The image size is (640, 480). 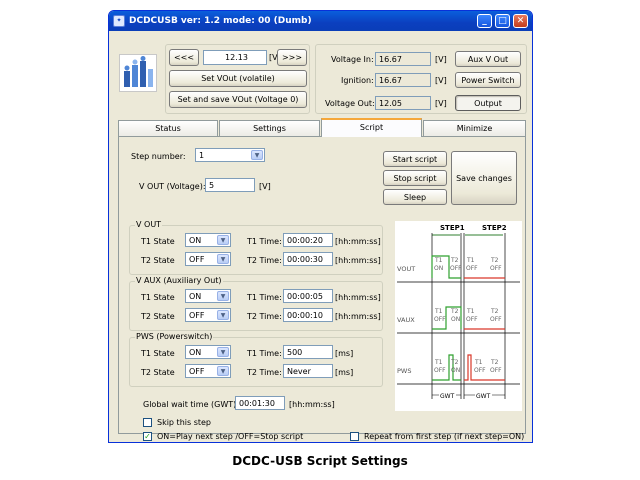 What do you see at coordinates (358, 297) in the screenshot?
I see `vaux-t1-time-unit: [hh:mm:ss]` at bounding box center [358, 297].